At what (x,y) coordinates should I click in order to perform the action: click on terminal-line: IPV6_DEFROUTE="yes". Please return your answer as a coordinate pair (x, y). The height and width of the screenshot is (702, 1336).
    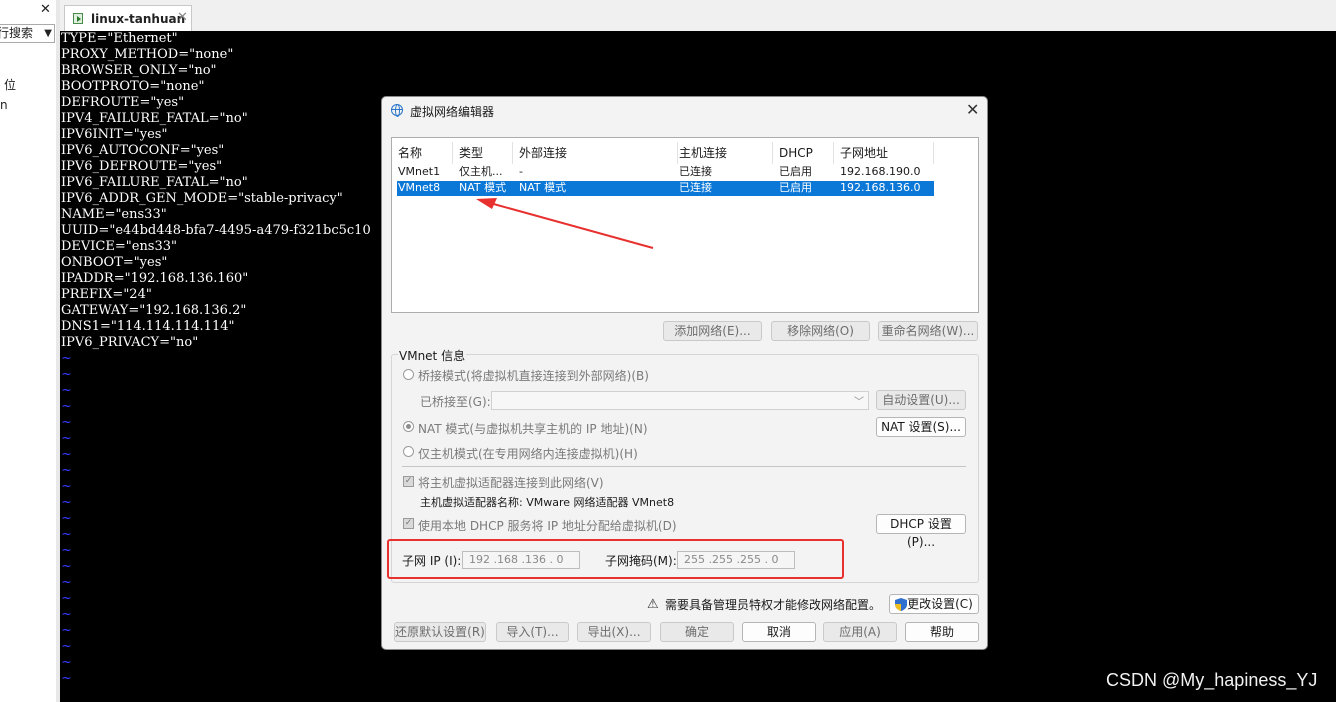
    Looking at the image, I should click on (142, 166).